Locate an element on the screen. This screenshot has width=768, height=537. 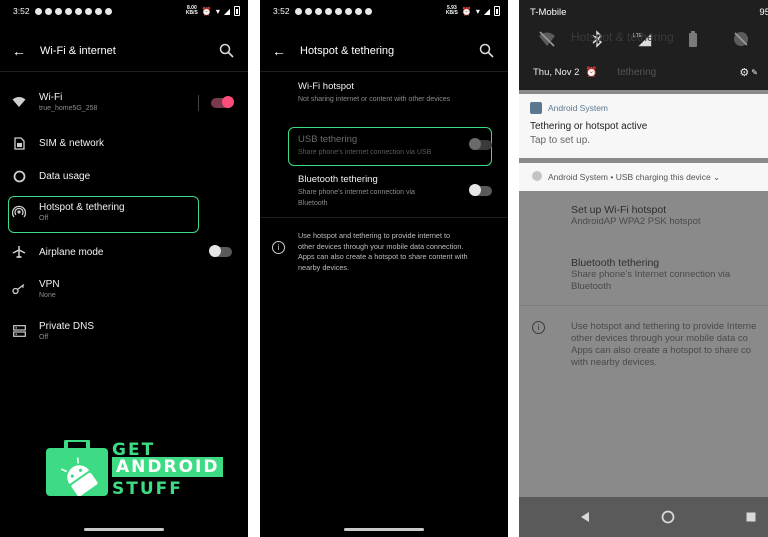
background-title: Hotspot & tethering is located at coordinates (622, 37).